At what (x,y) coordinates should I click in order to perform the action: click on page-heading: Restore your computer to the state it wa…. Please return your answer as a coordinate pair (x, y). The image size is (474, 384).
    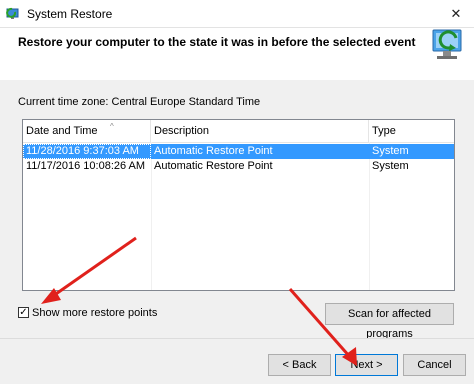
    Looking at the image, I should click on (217, 42).